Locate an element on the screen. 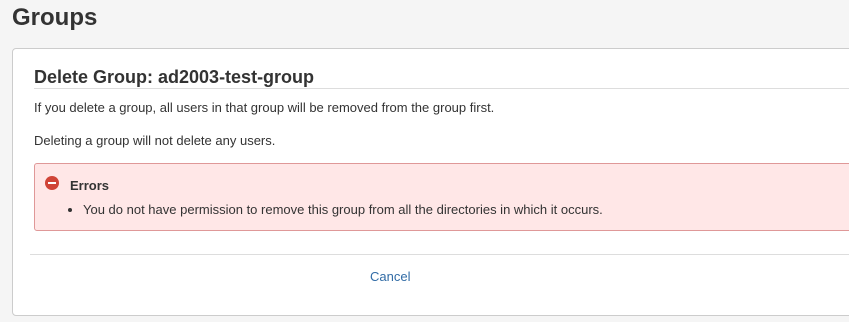  cancel-link: Cancel is located at coordinates (390, 277).